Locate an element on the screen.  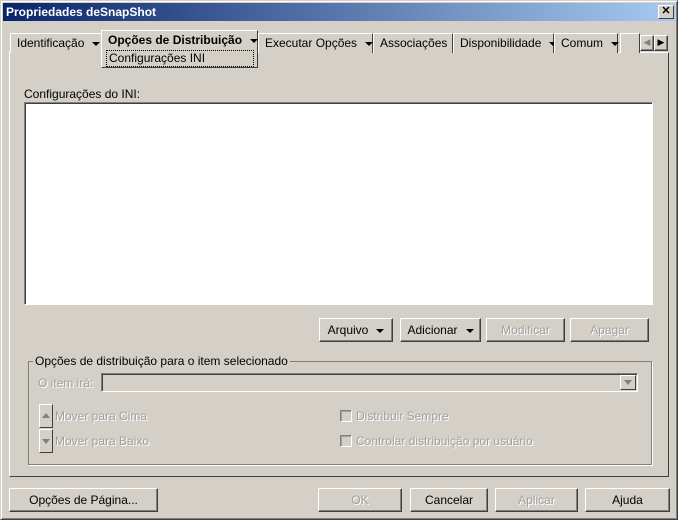
tab-scroll-left-button: ◀ is located at coordinates (647, 43).